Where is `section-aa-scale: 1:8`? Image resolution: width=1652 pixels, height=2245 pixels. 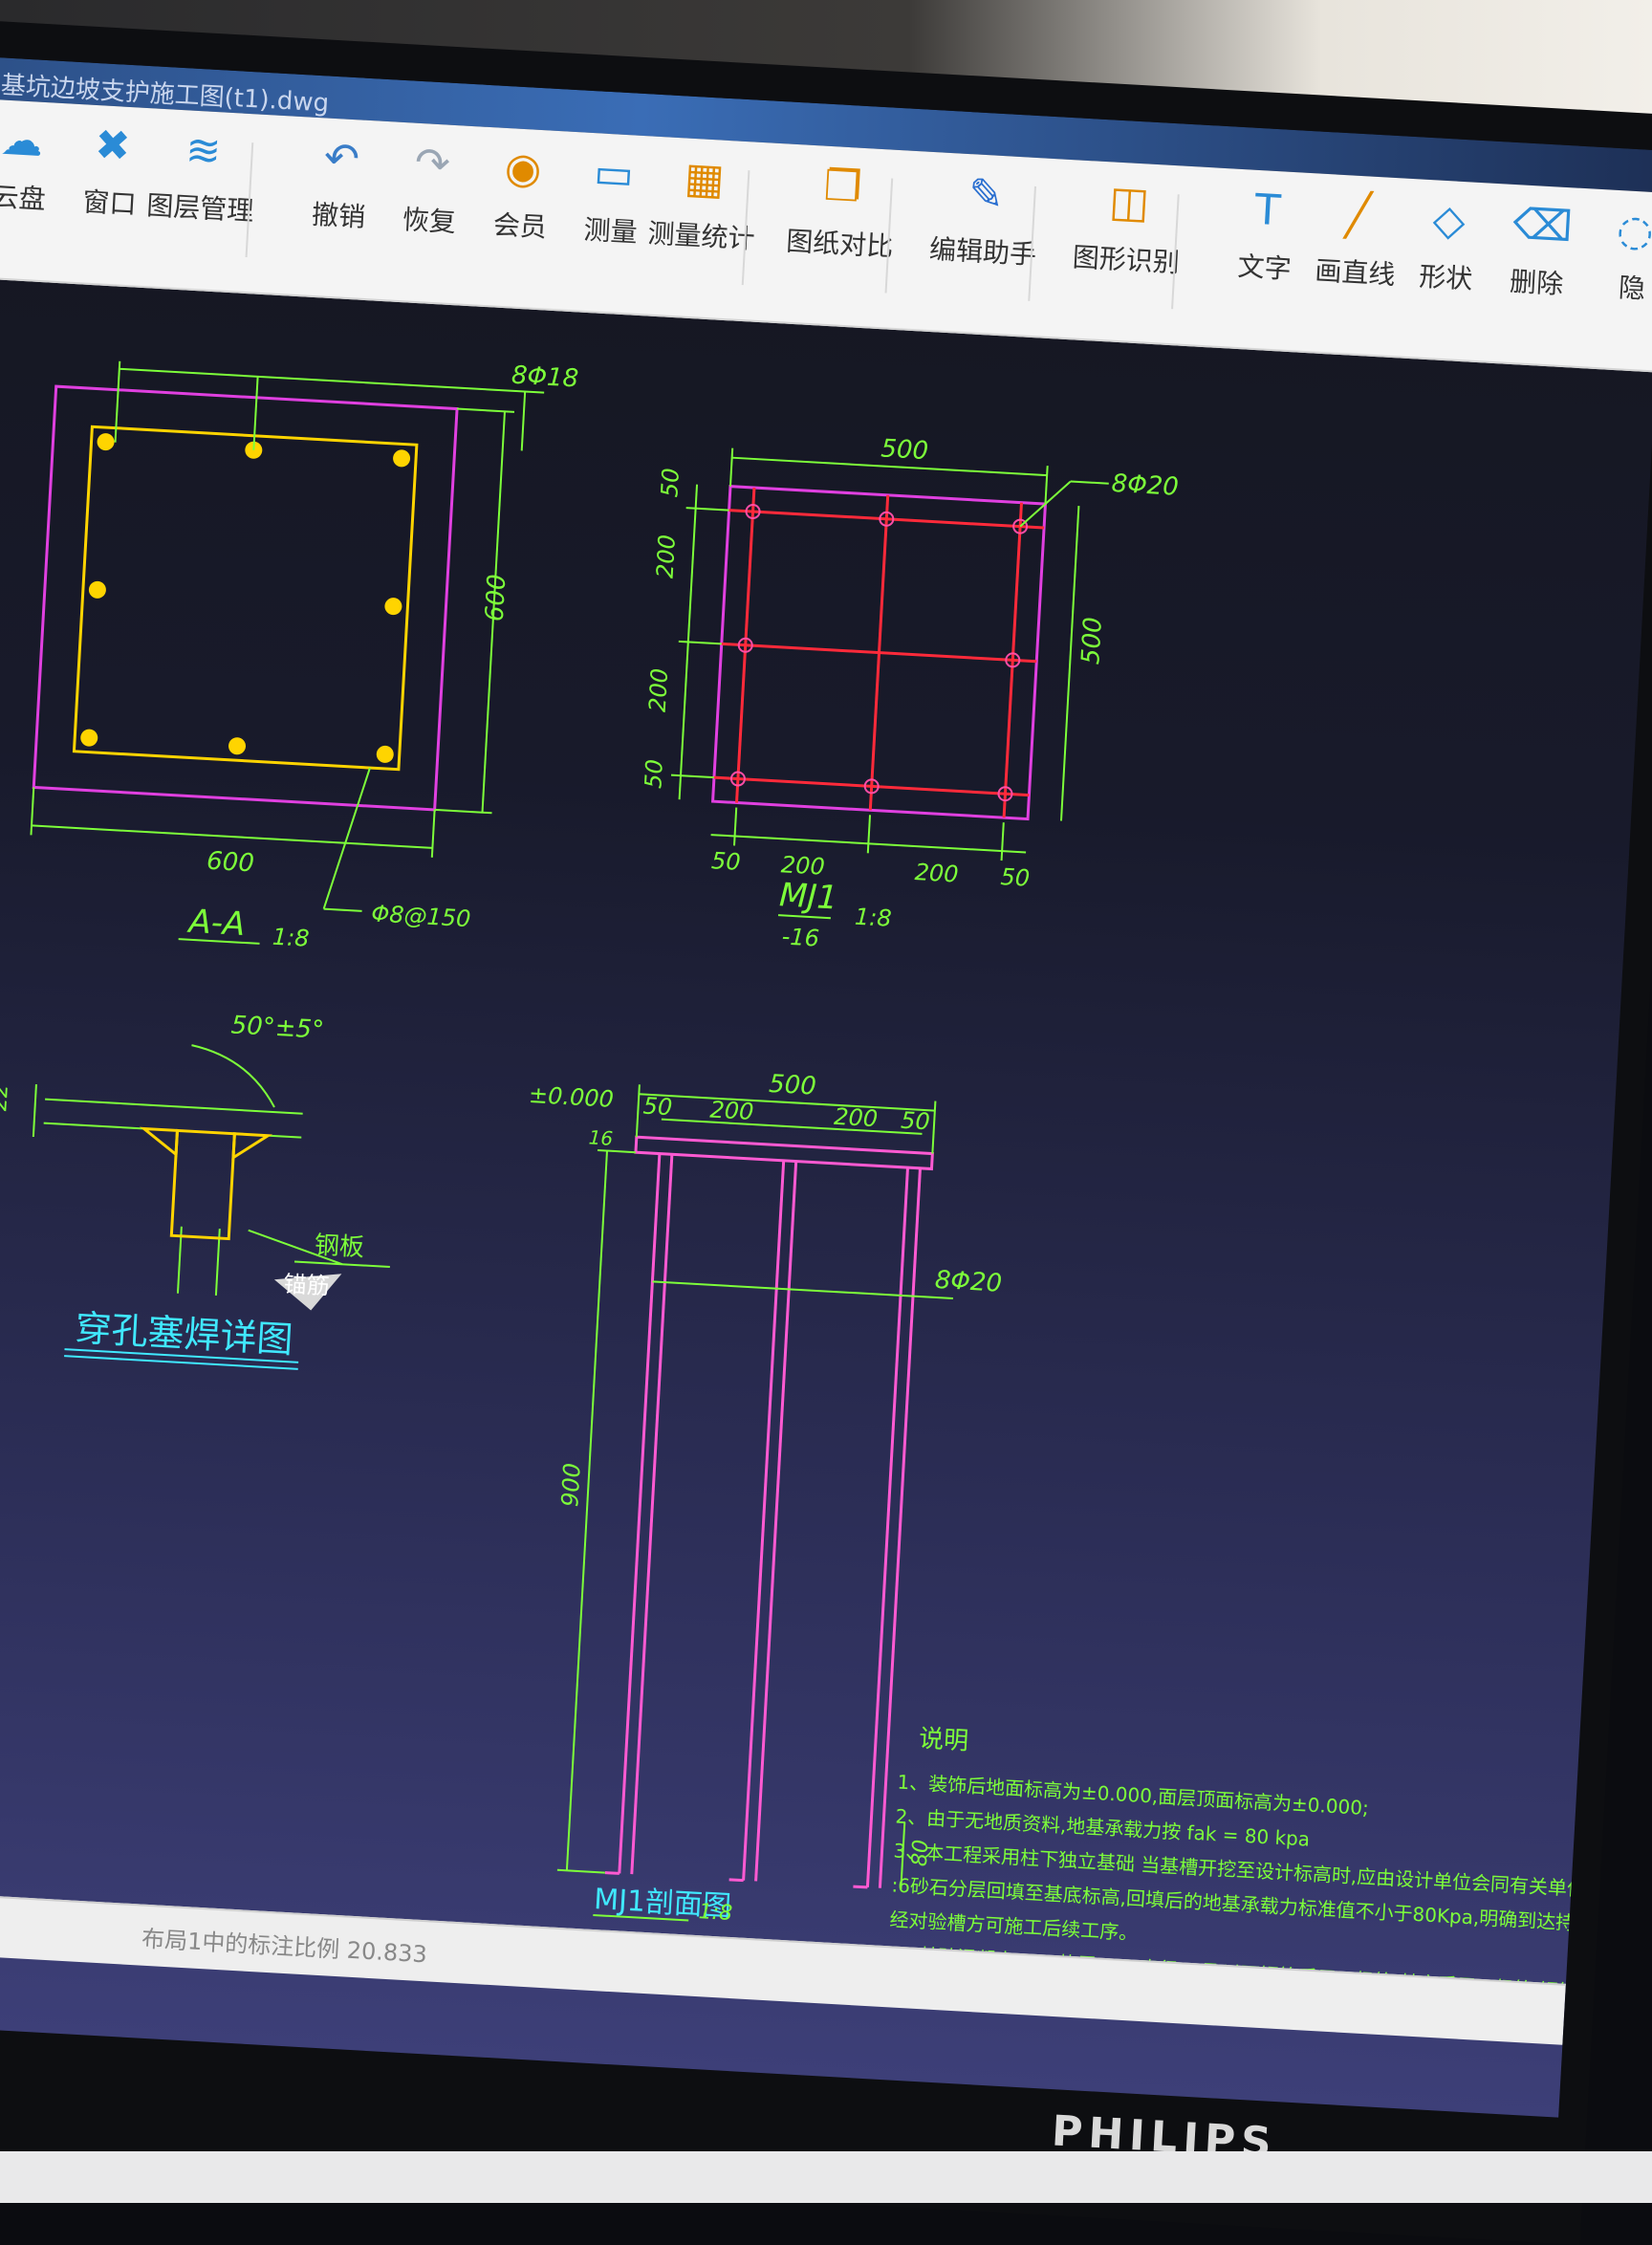
section-aa-scale: 1:8 is located at coordinates (291, 938).